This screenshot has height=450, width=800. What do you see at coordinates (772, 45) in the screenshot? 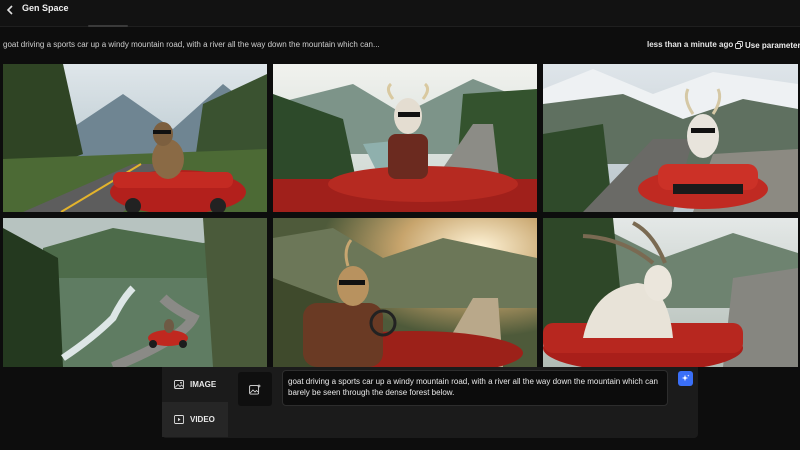
I see `use-parameters-label: Use parameter` at bounding box center [772, 45].